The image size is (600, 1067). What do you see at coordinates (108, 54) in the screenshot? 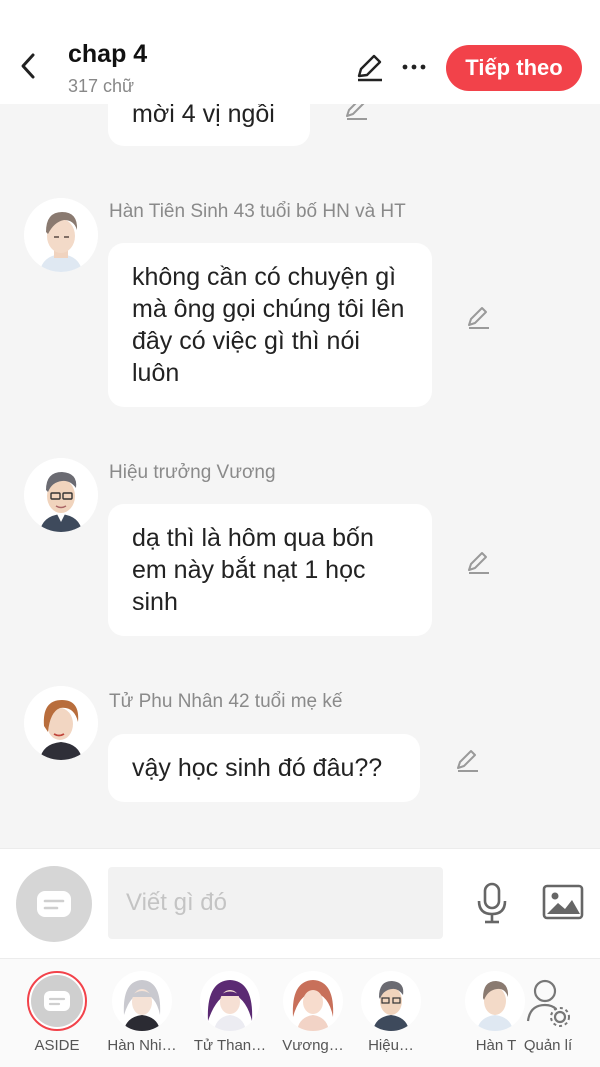
I see `page-title: chap 4` at bounding box center [108, 54].